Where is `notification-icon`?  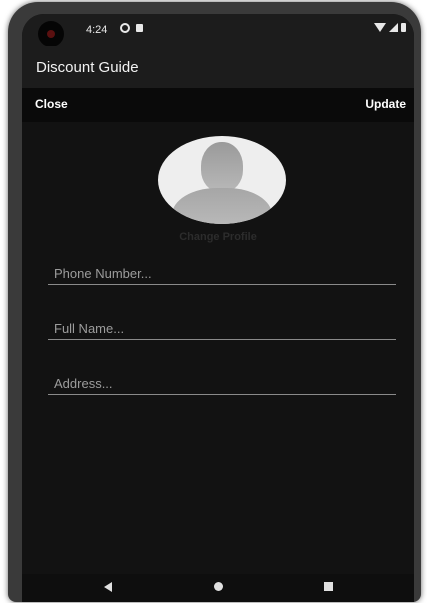 notification-icon is located at coordinates (125, 28).